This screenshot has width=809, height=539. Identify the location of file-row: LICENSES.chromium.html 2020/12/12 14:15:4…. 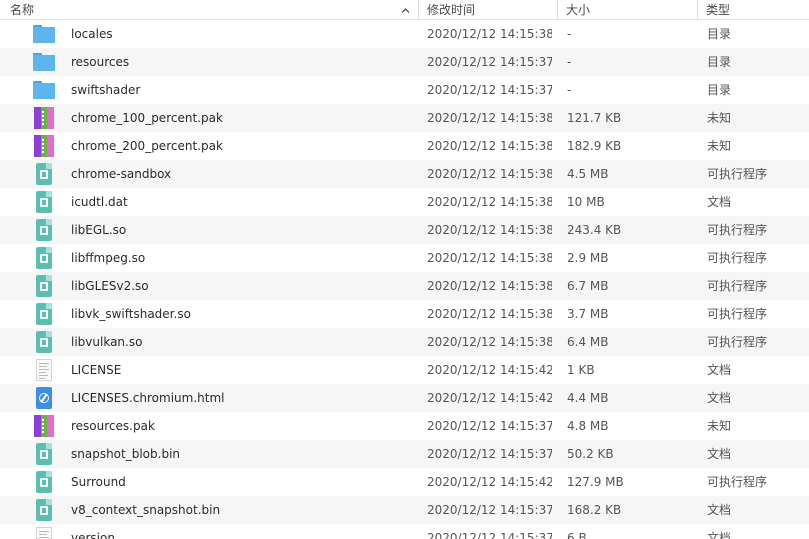
(404, 398).